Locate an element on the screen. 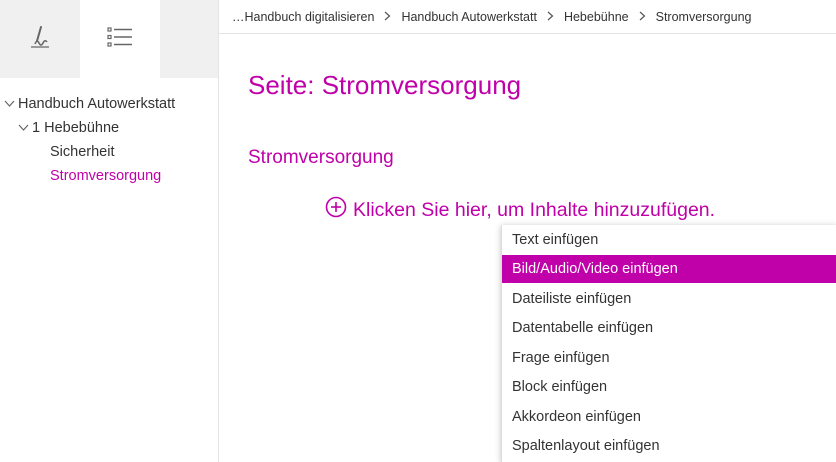  tree-item-stromversorgung: Stromversorgung is located at coordinates (105, 176).